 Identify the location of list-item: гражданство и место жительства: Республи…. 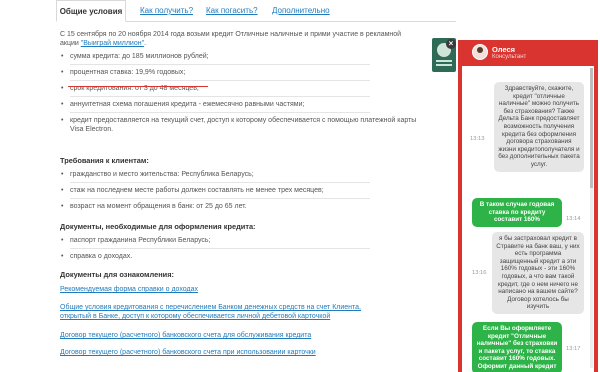
(240, 174).